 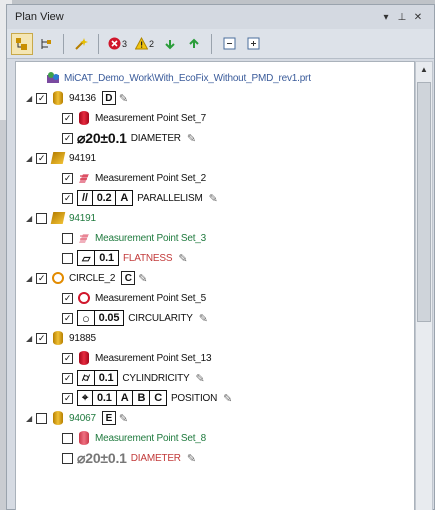 What do you see at coordinates (81, 44) in the screenshot?
I see `filter-button` at bounding box center [81, 44].